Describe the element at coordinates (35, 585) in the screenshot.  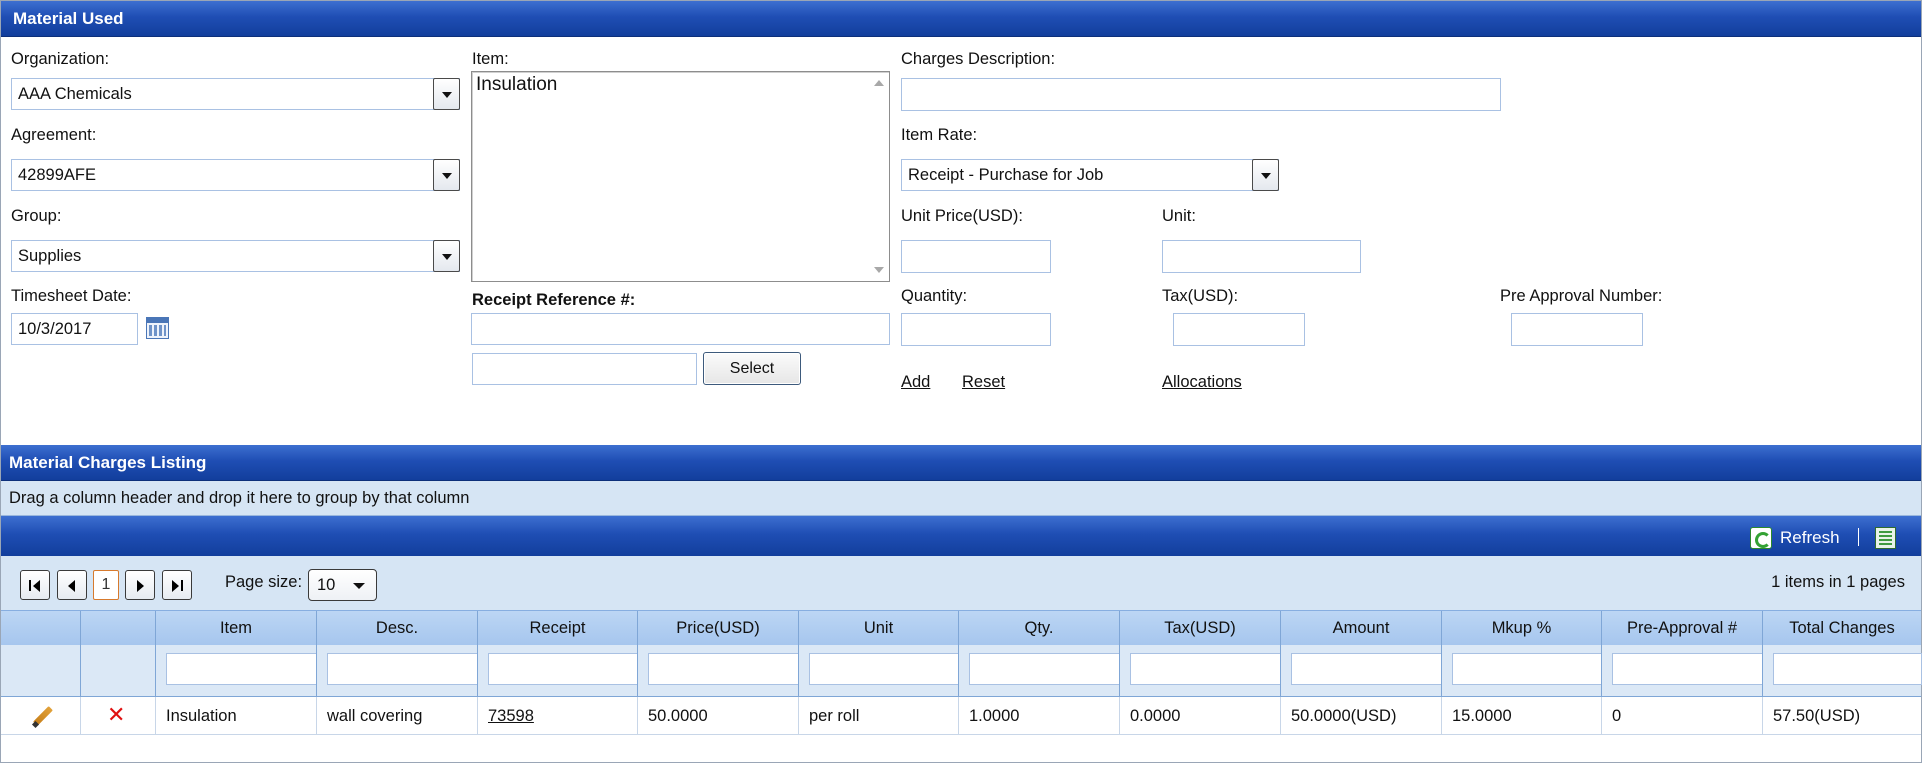
I see `first-page-button` at that location.